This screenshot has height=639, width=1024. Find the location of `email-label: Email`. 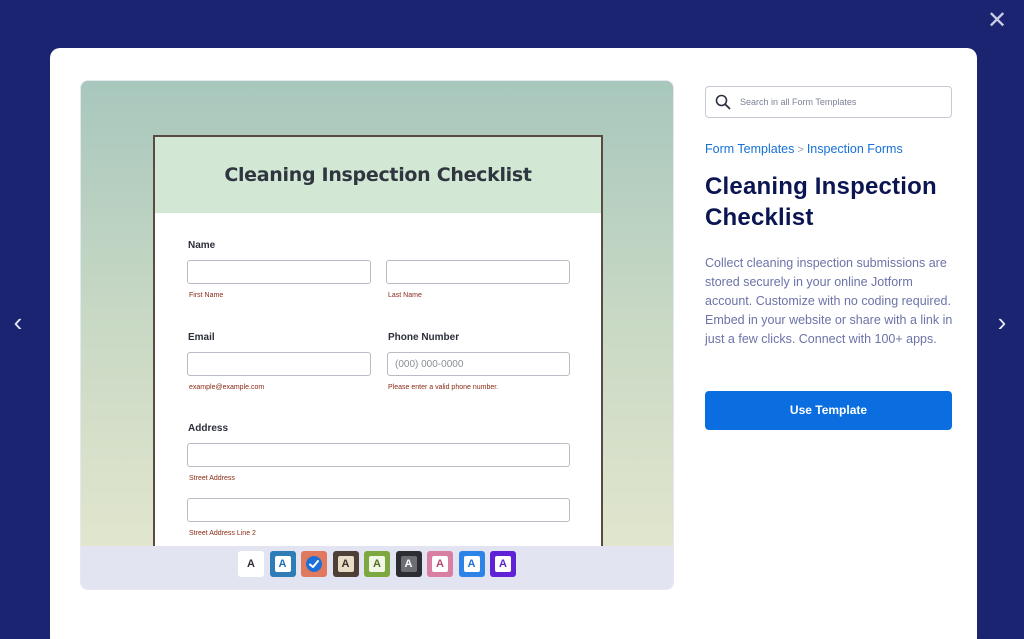

email-label: Email is located at coordinates (201, 337).